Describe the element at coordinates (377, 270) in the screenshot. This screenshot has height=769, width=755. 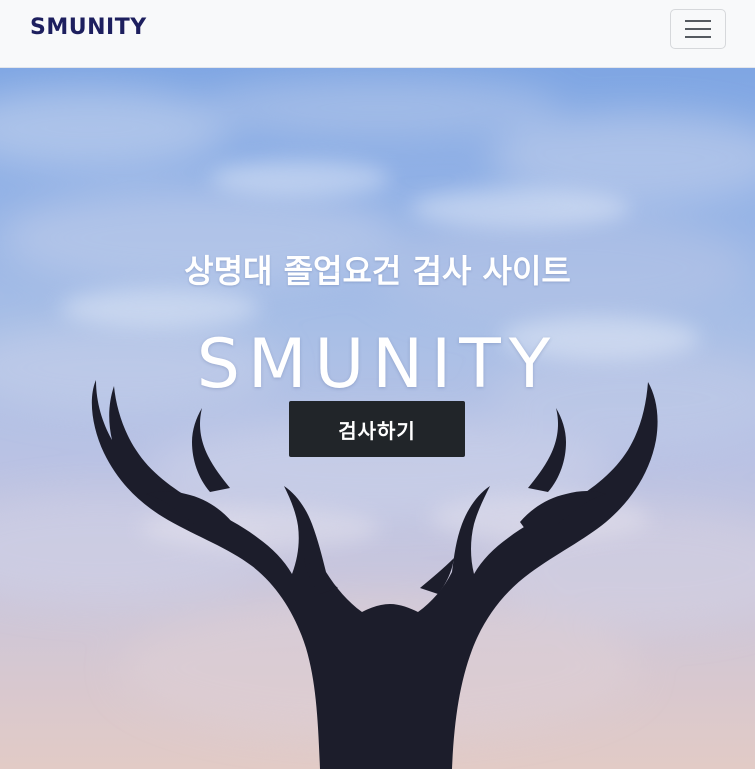
I see `hero-subtitle: 상명대 졸업요건 검사 사이트` at that location.